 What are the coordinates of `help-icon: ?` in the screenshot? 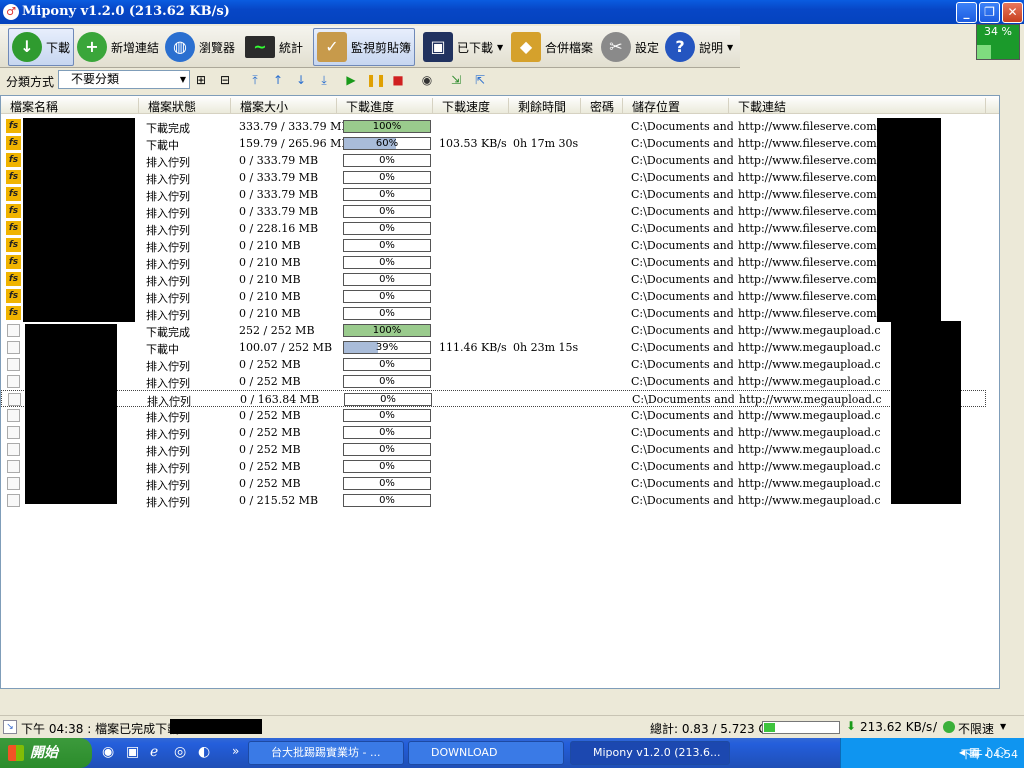 It's located at (680, 47).